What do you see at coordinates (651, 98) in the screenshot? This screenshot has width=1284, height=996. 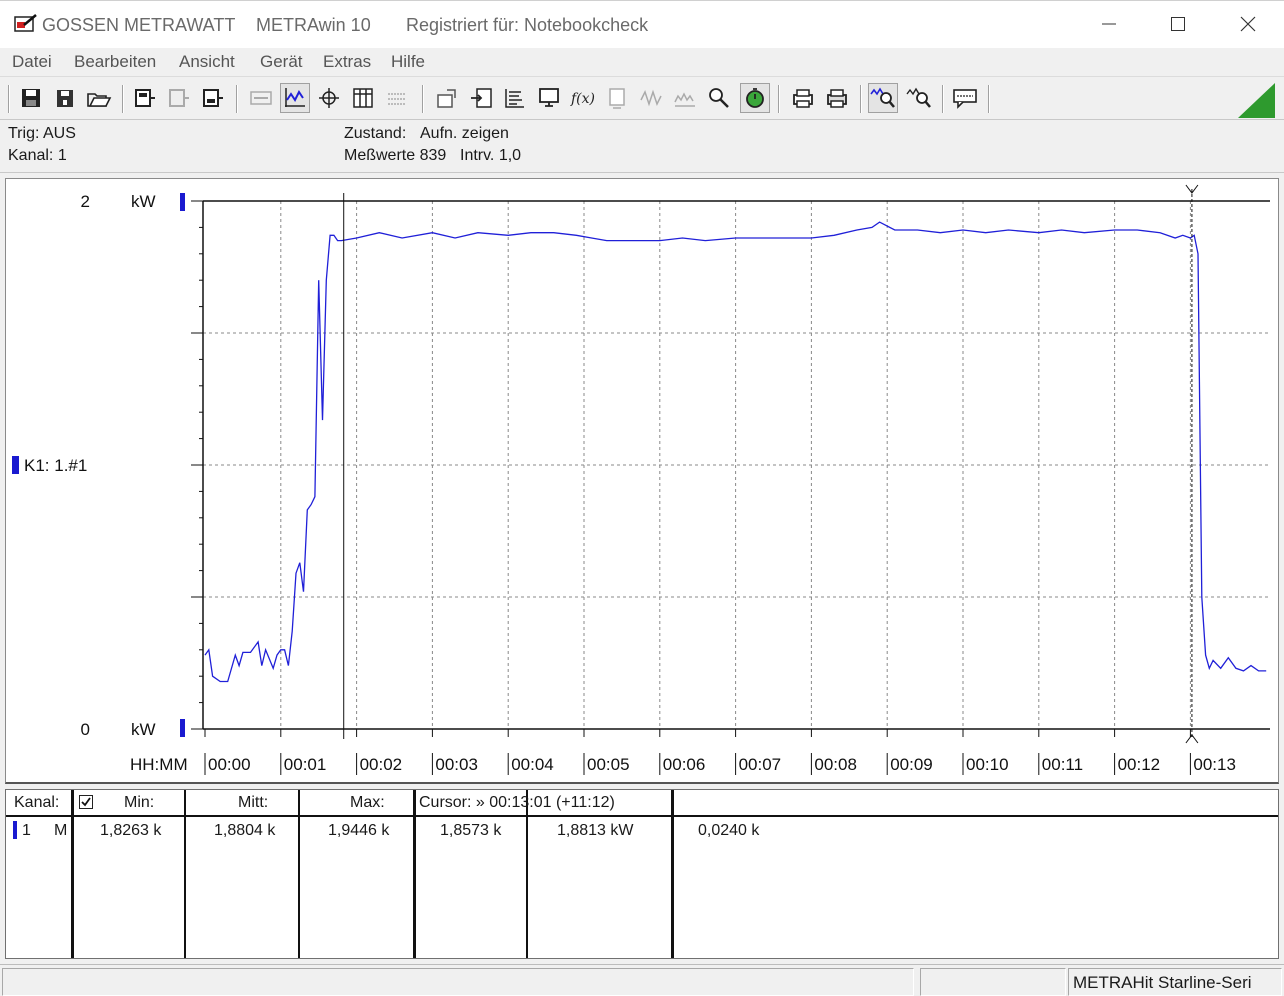 I see `waveform-button` at bounding box center [651, 98].